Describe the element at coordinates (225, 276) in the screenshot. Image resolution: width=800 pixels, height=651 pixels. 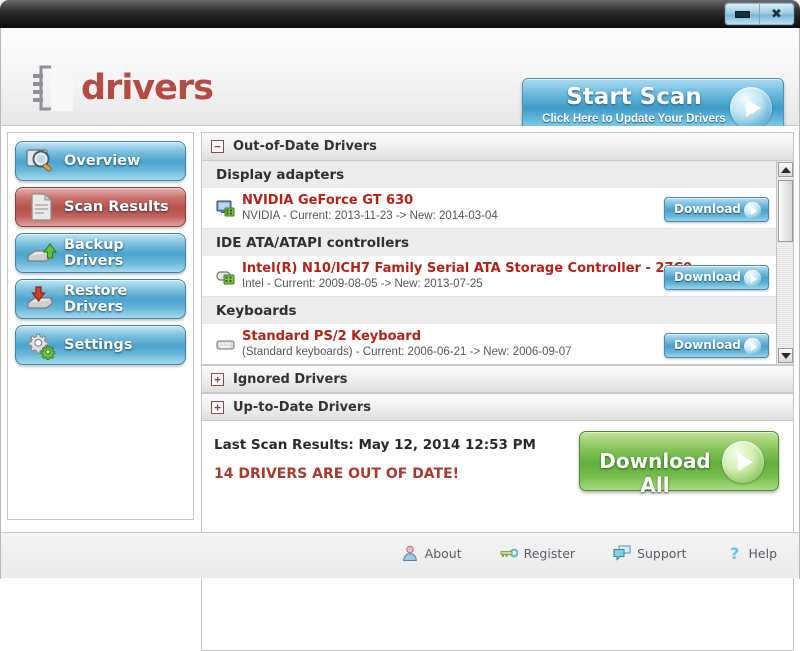
I see `storage-controller-icon` at that location.